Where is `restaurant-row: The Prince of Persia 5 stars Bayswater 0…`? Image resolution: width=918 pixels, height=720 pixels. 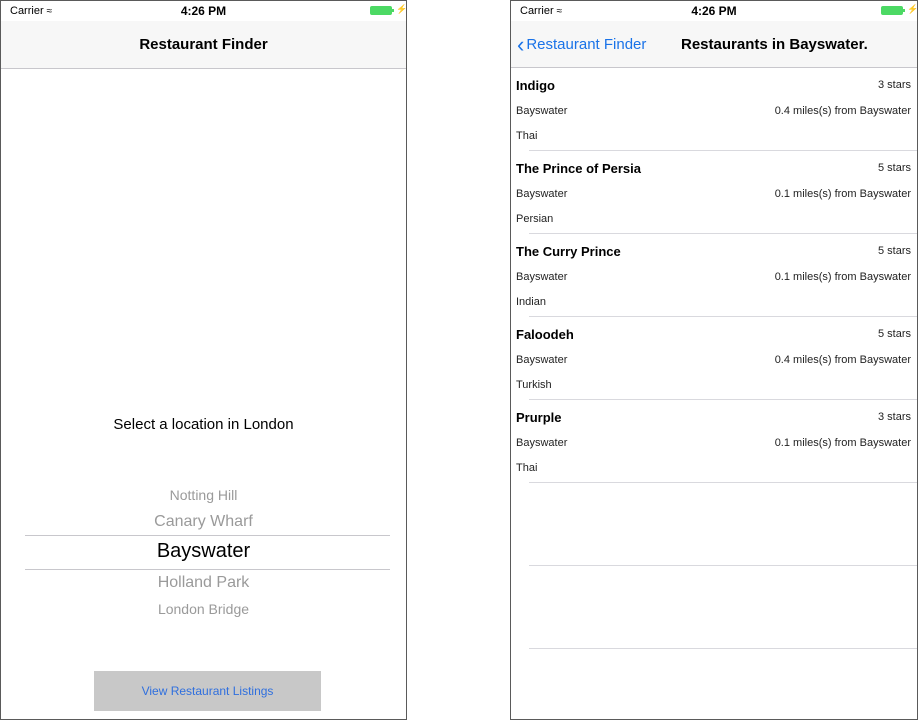
restaurant-row: The Prince of Persia 5 stars Bayswater 0… is located at coordinates (714, 192).